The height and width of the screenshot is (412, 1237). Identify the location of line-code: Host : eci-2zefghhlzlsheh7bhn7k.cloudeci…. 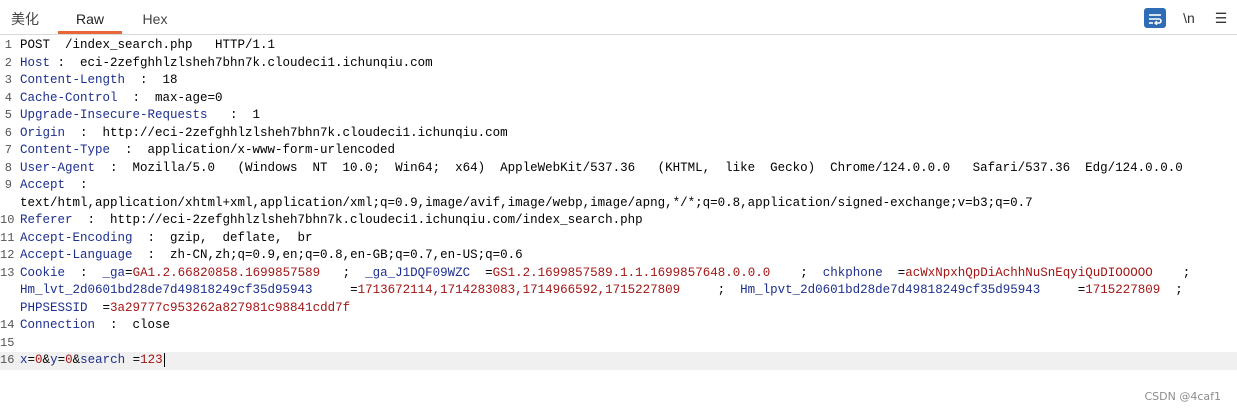
(226, 64).